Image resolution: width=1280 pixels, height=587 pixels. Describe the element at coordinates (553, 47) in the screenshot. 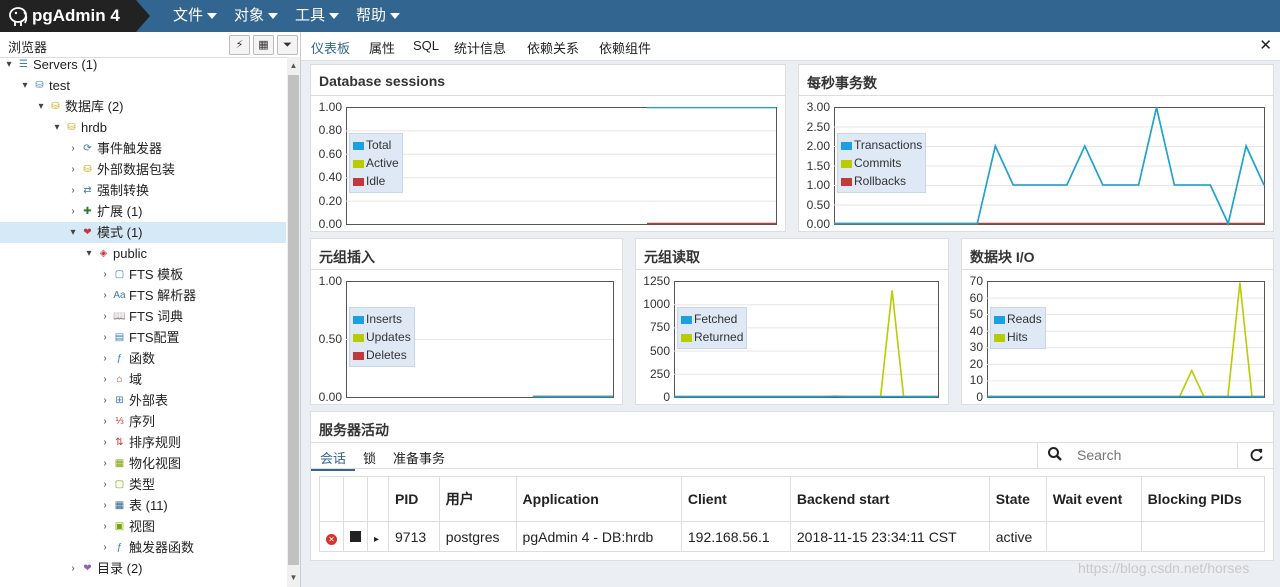

I see `tab-dependencies: 依赖关系` at that location.